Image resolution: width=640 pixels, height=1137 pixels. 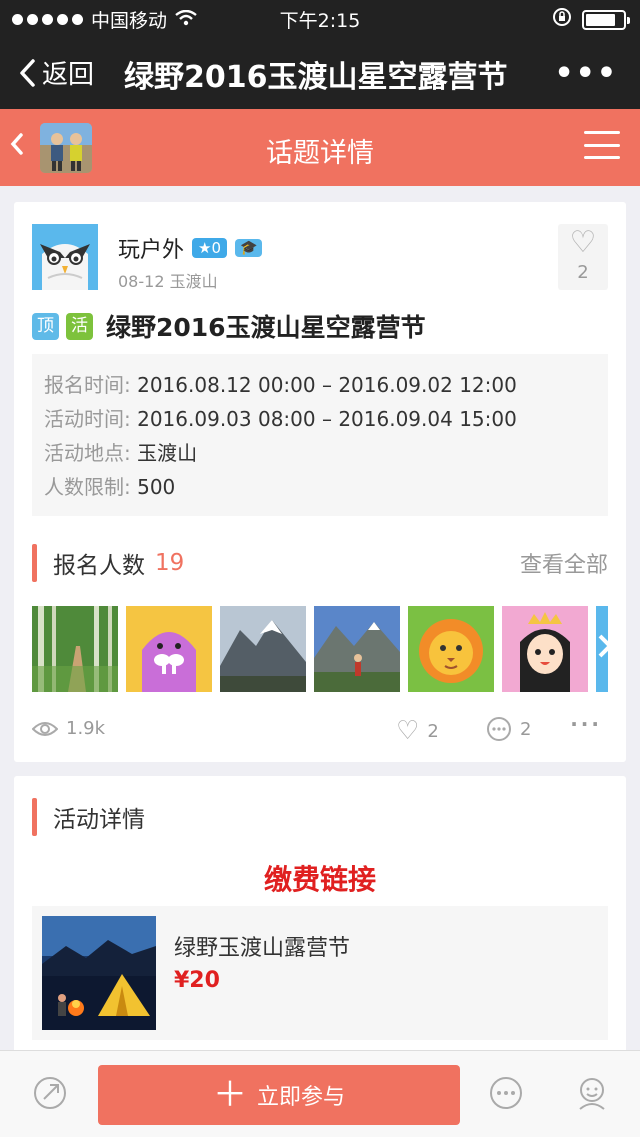 I want to click on views-stat: 1.9k, so click(x=68, y=728).